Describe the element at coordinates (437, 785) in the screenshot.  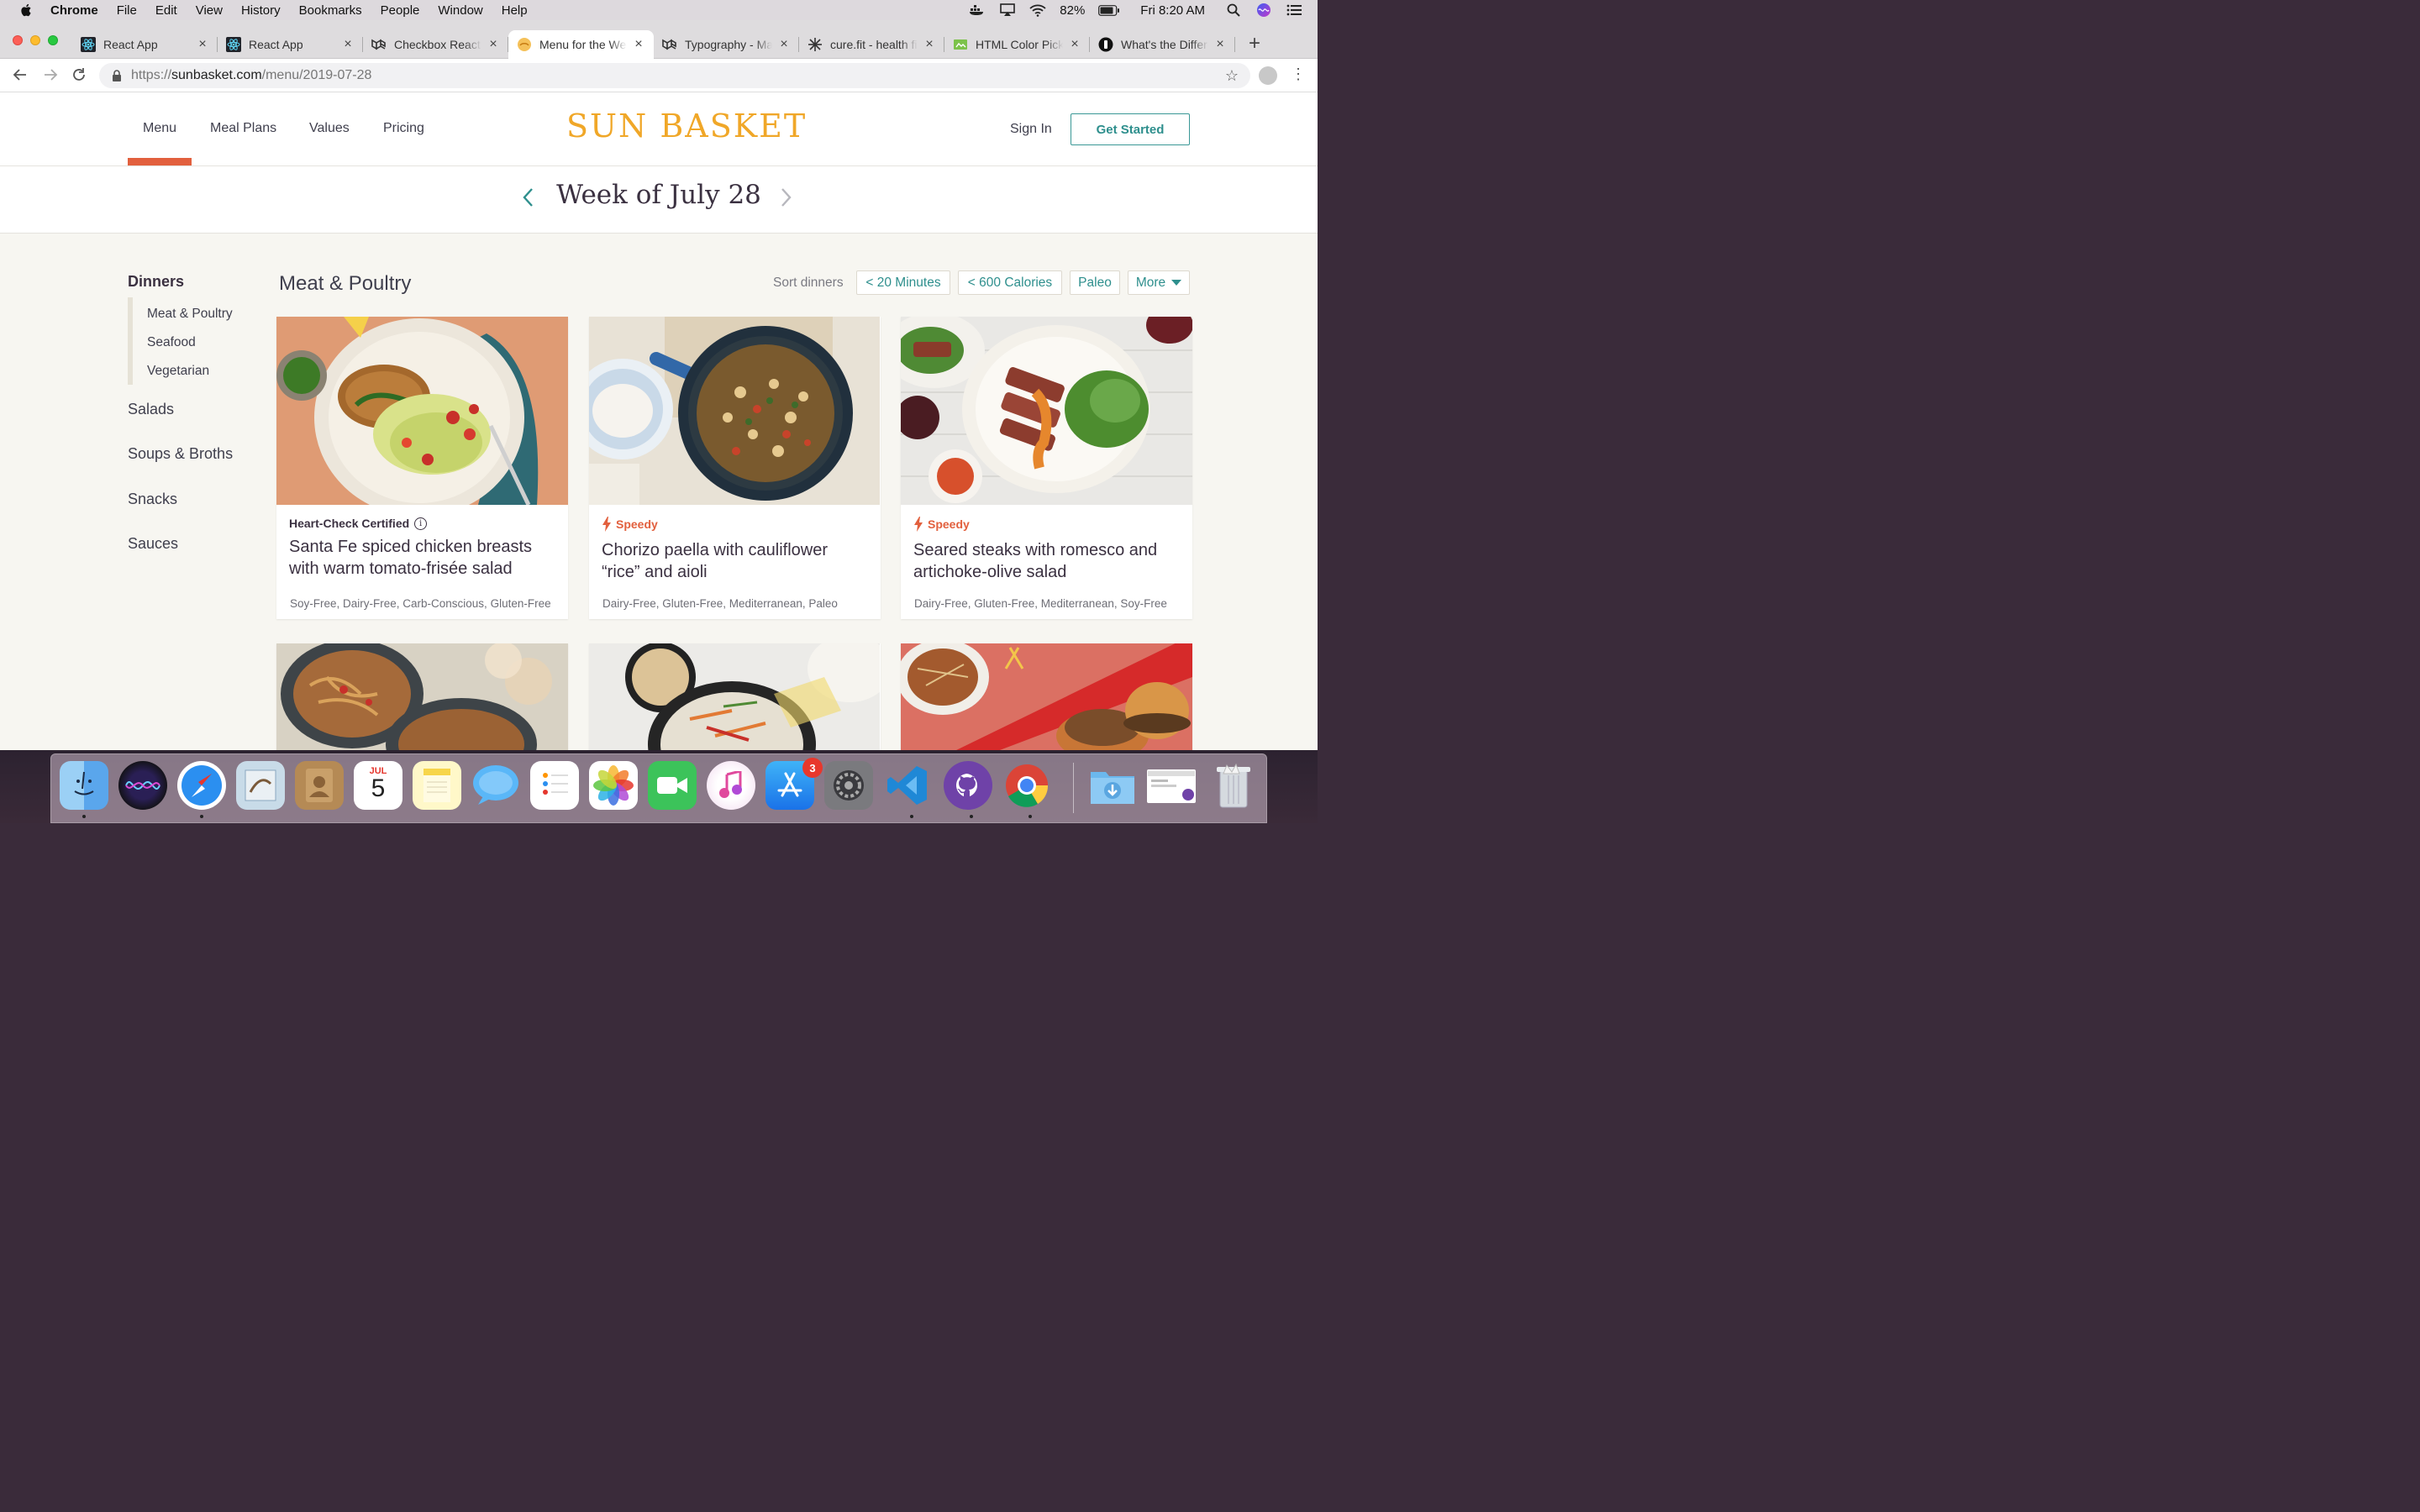
I see `notes-icon` at that location.